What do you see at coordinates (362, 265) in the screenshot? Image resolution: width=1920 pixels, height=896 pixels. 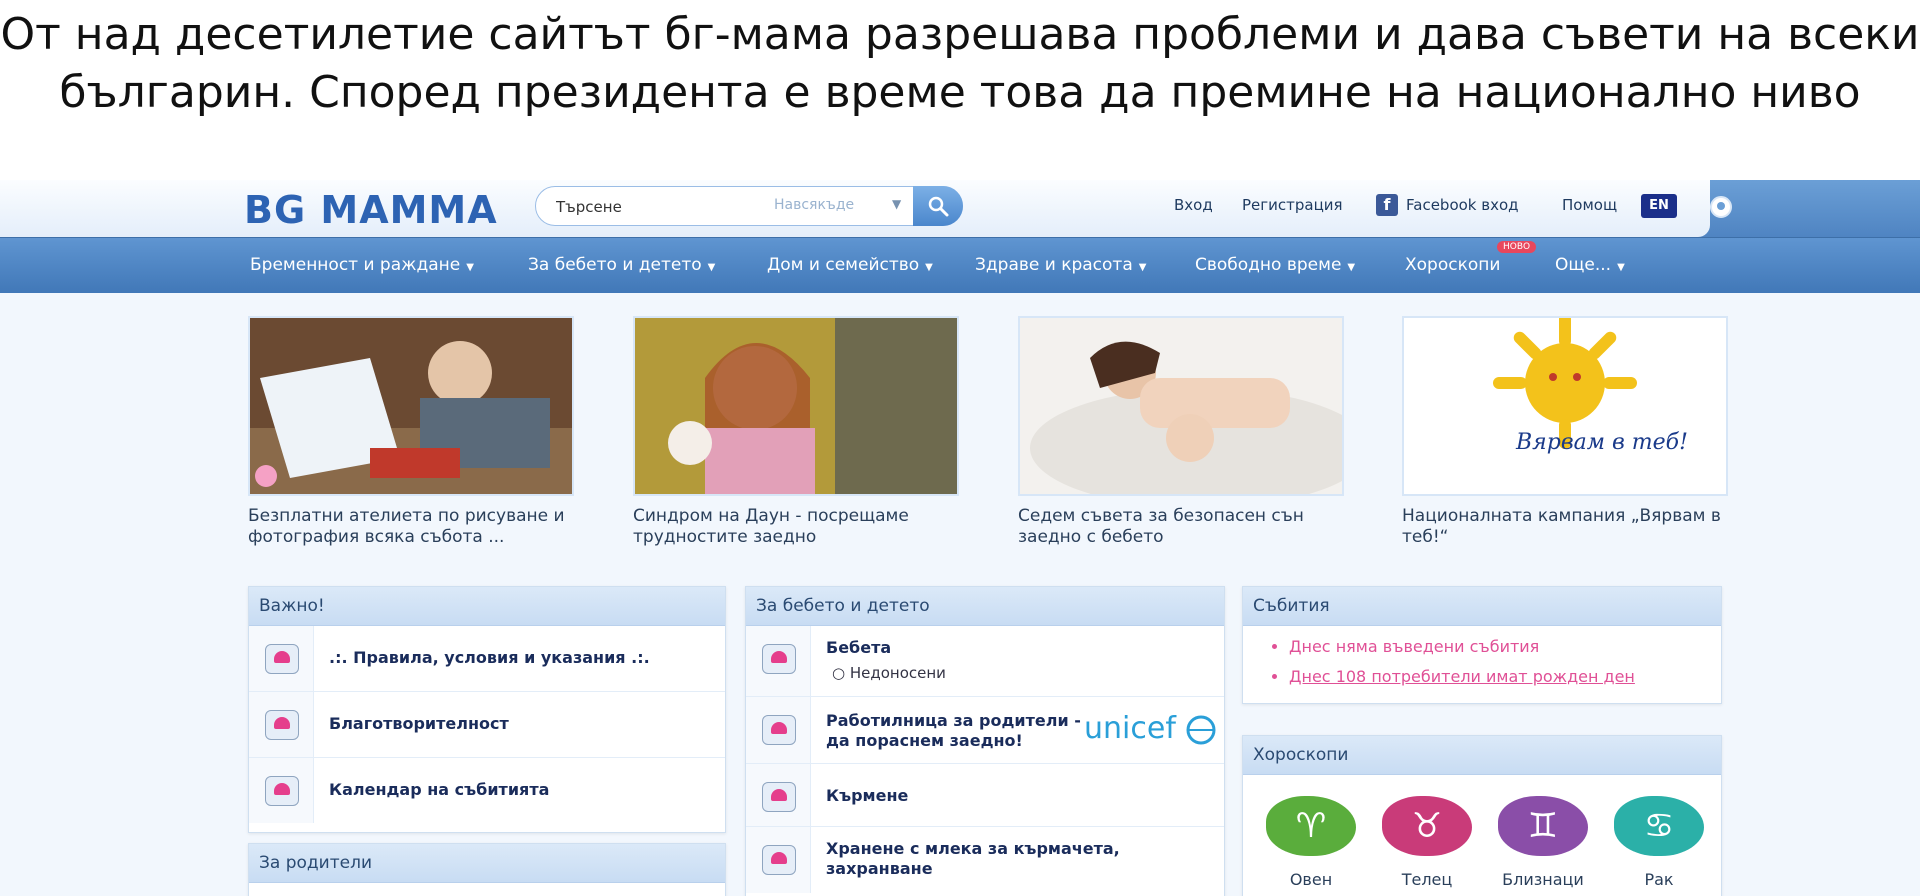 I see `nav-item-pregnancy: Бременност и раждане ▼` at bounding box center [362, 265].